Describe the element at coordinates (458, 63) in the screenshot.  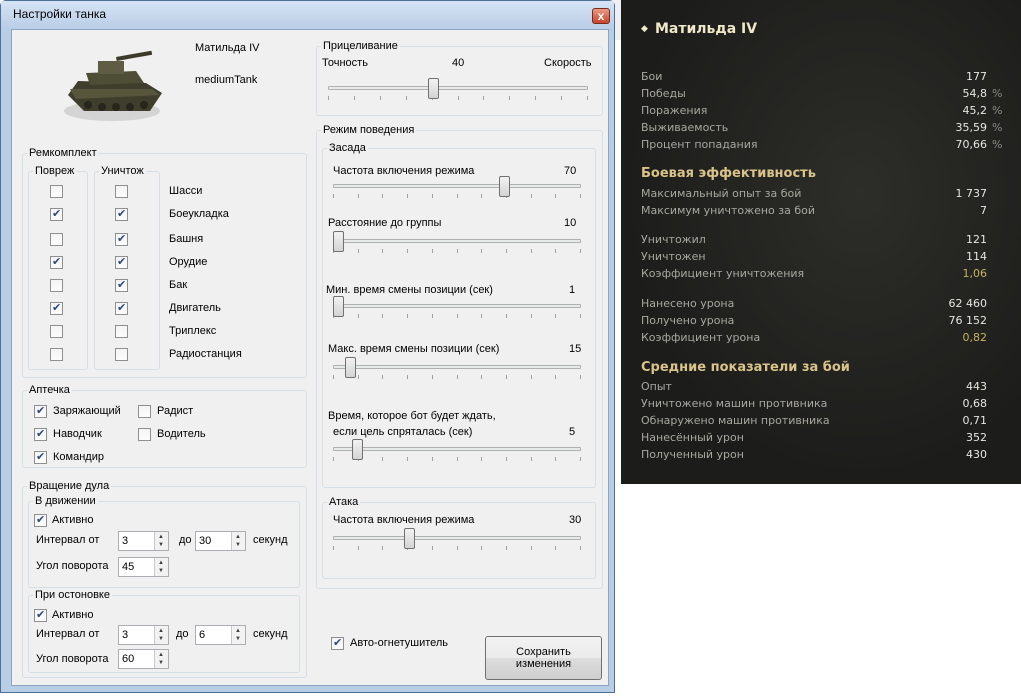
I see `aiming-value: 40` at that location.